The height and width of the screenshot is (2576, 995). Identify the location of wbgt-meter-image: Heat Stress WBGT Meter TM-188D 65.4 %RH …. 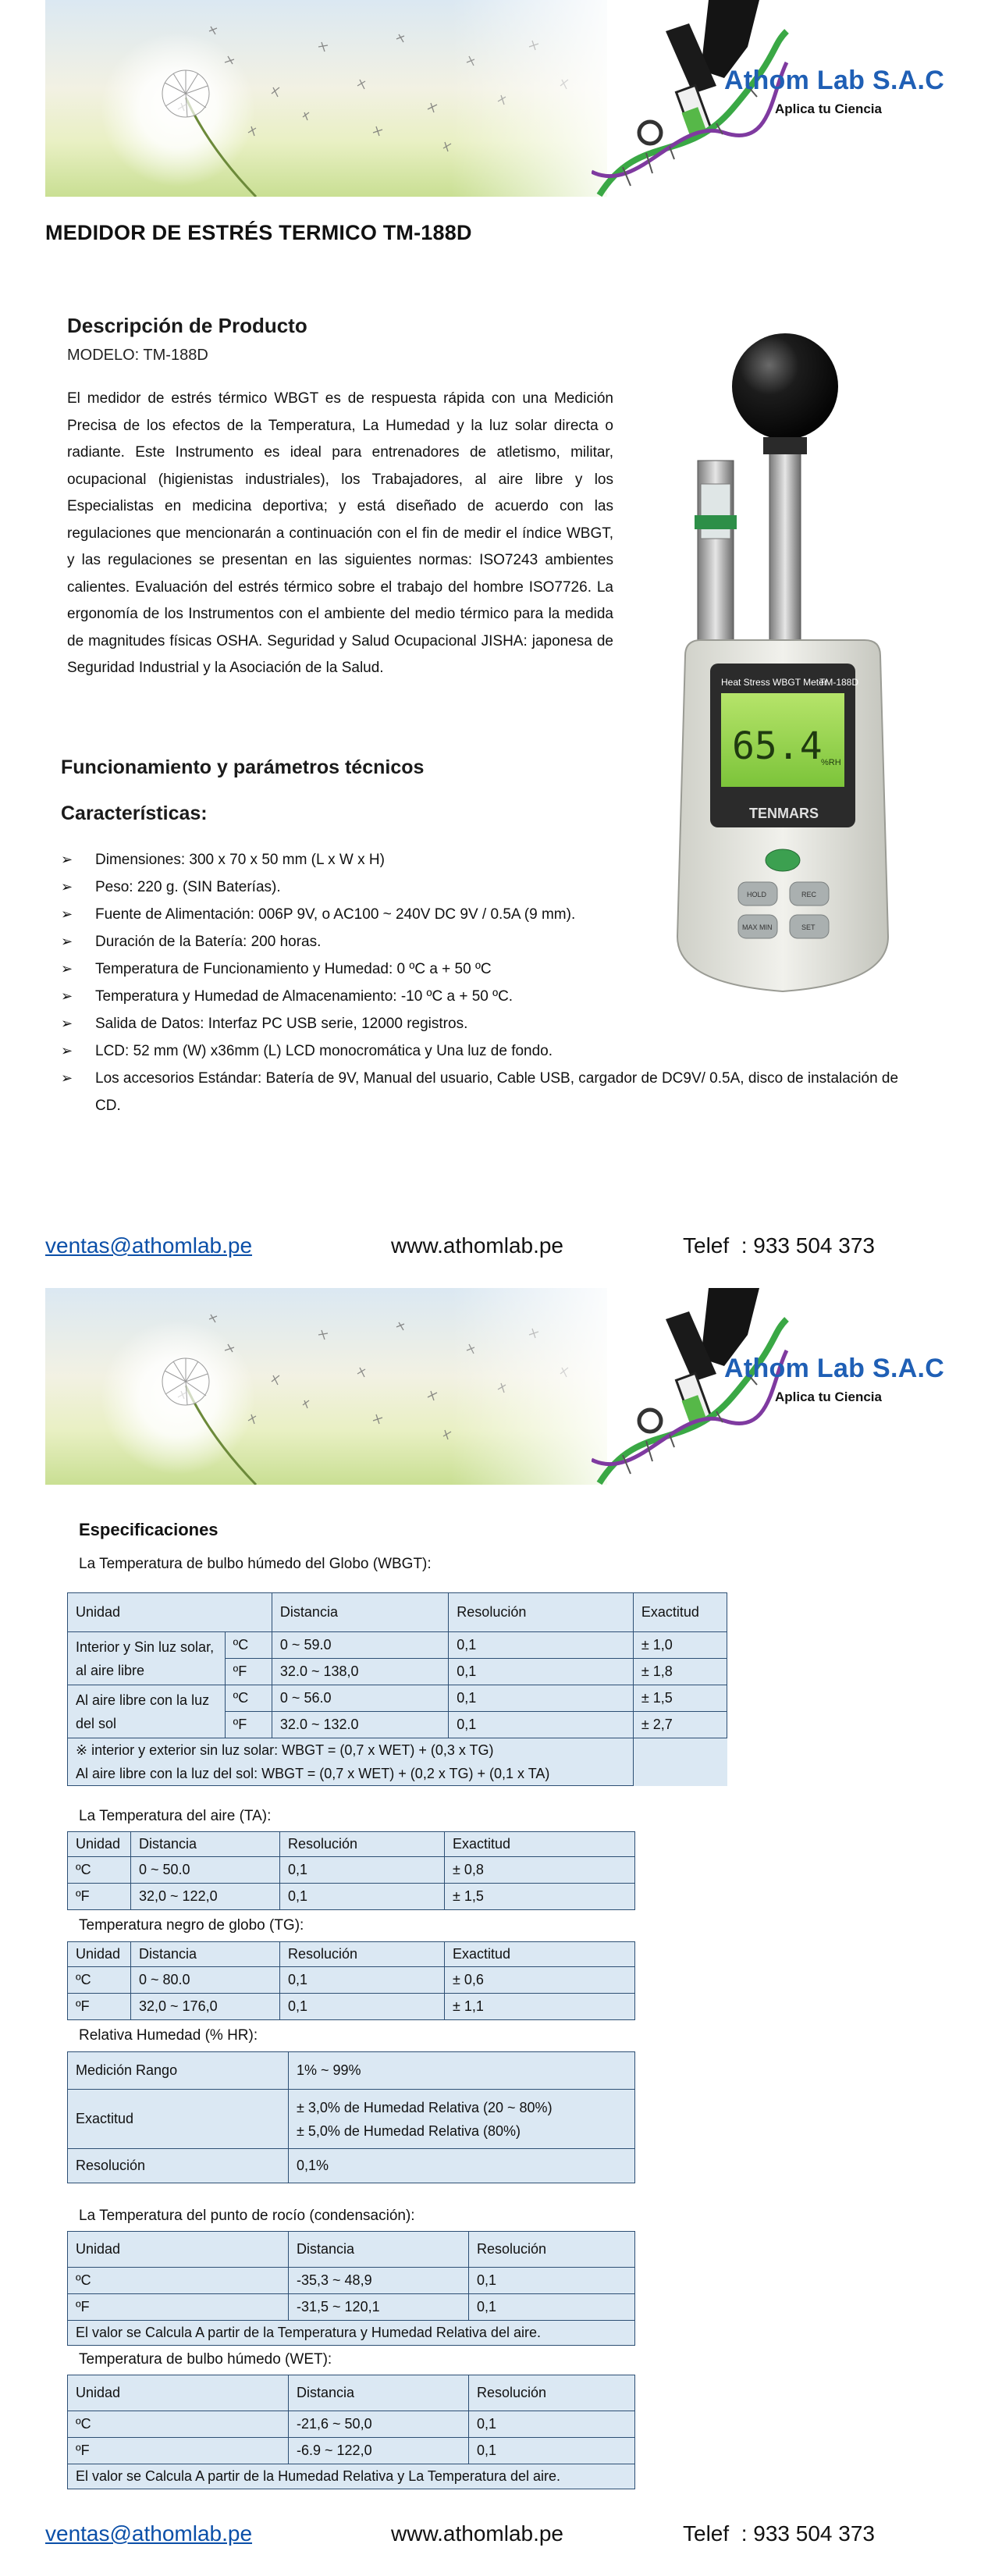
(783, 663).